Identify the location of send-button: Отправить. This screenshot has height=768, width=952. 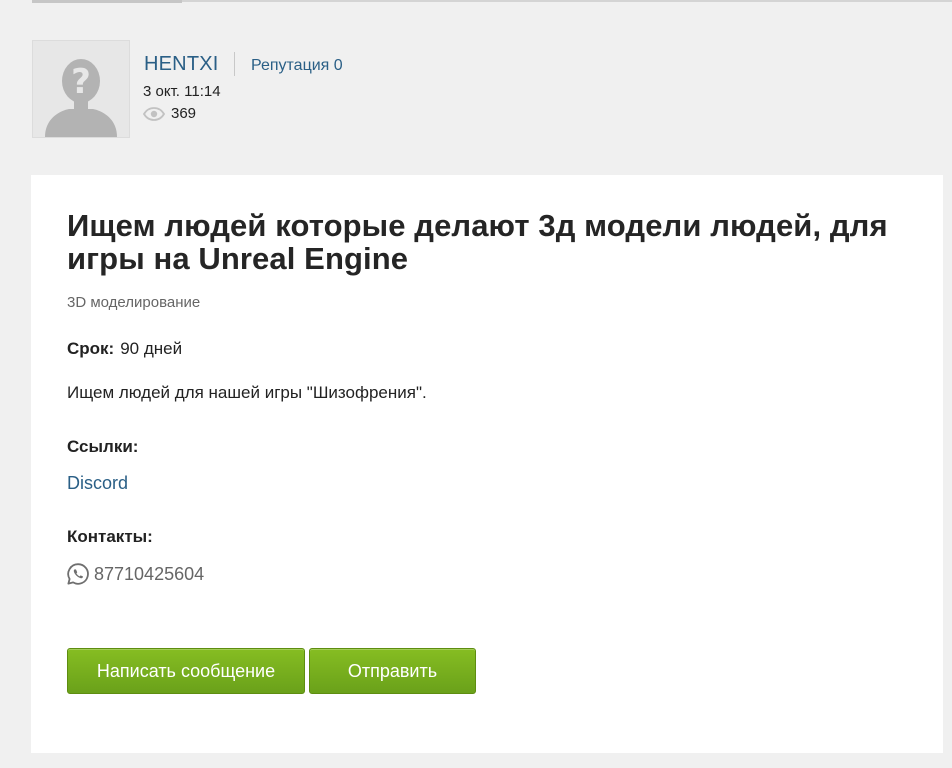
(392, 671).